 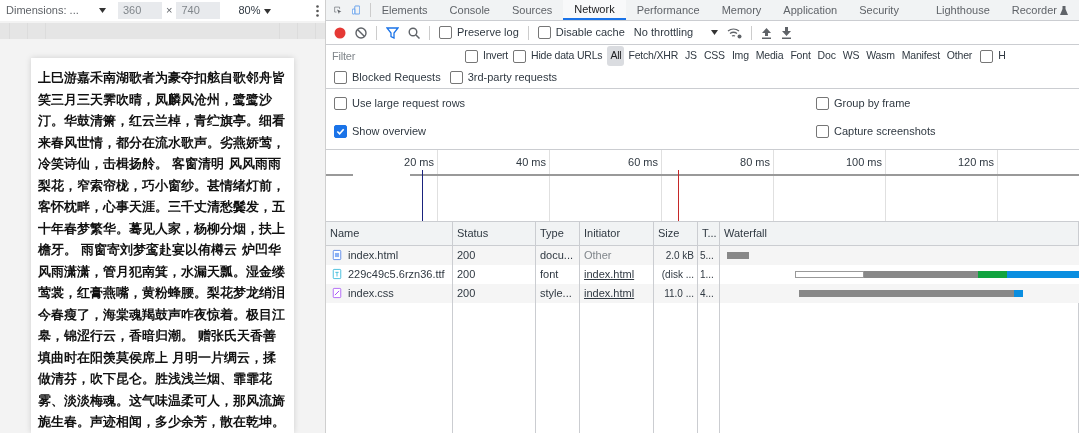 What do you see at coordinates (392, 32) in the screenshot?
I see `filter-icon` at bounding box center [392, 32].